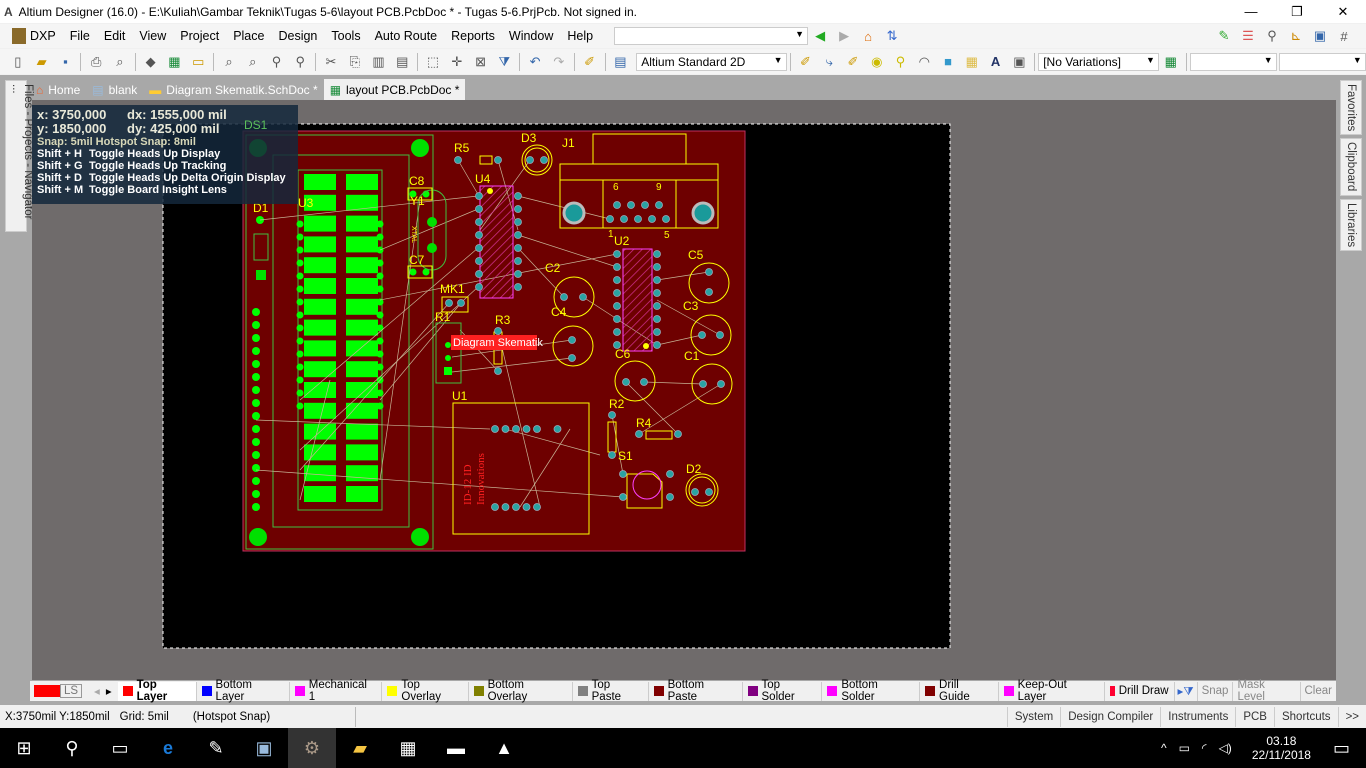 Image resolution: width=1366 pixels, height=768 pixels. Describe the element at coordinates (402, 62) in the screenshot. I see `rubber-stamp-icon: ▤` at that location.